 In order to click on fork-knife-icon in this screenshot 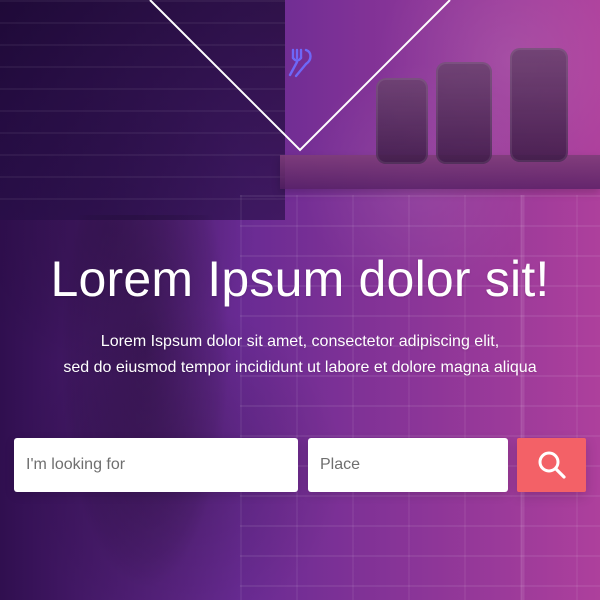, I will do `click(300, 63)`.